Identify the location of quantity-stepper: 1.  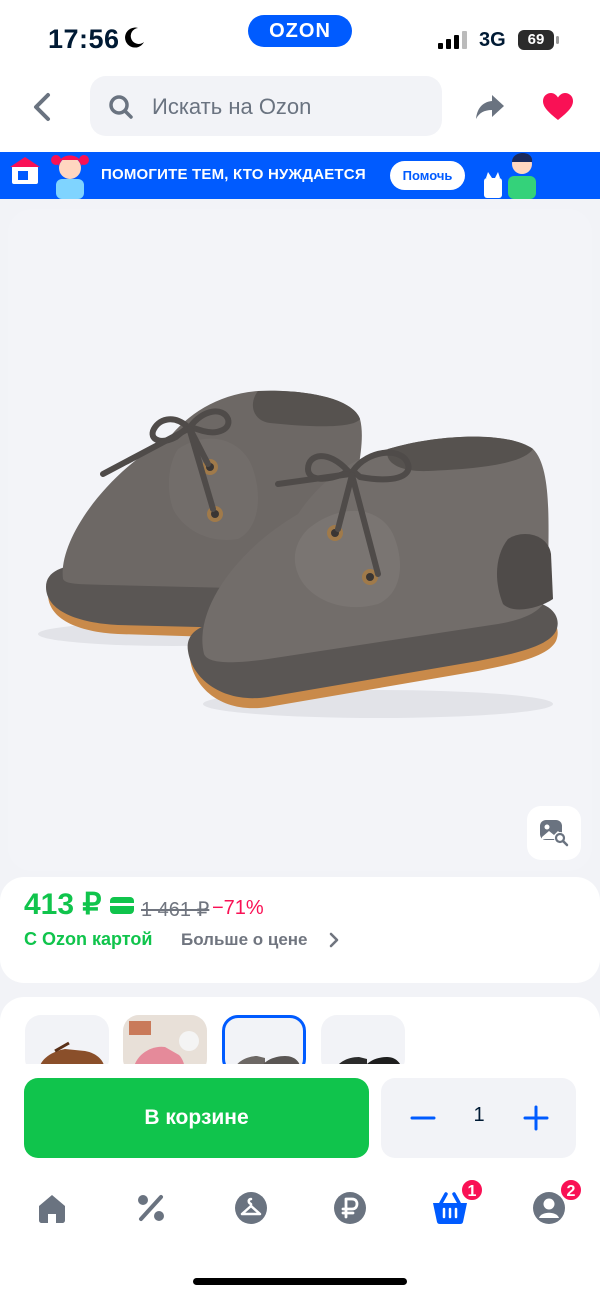
(478, 1118).